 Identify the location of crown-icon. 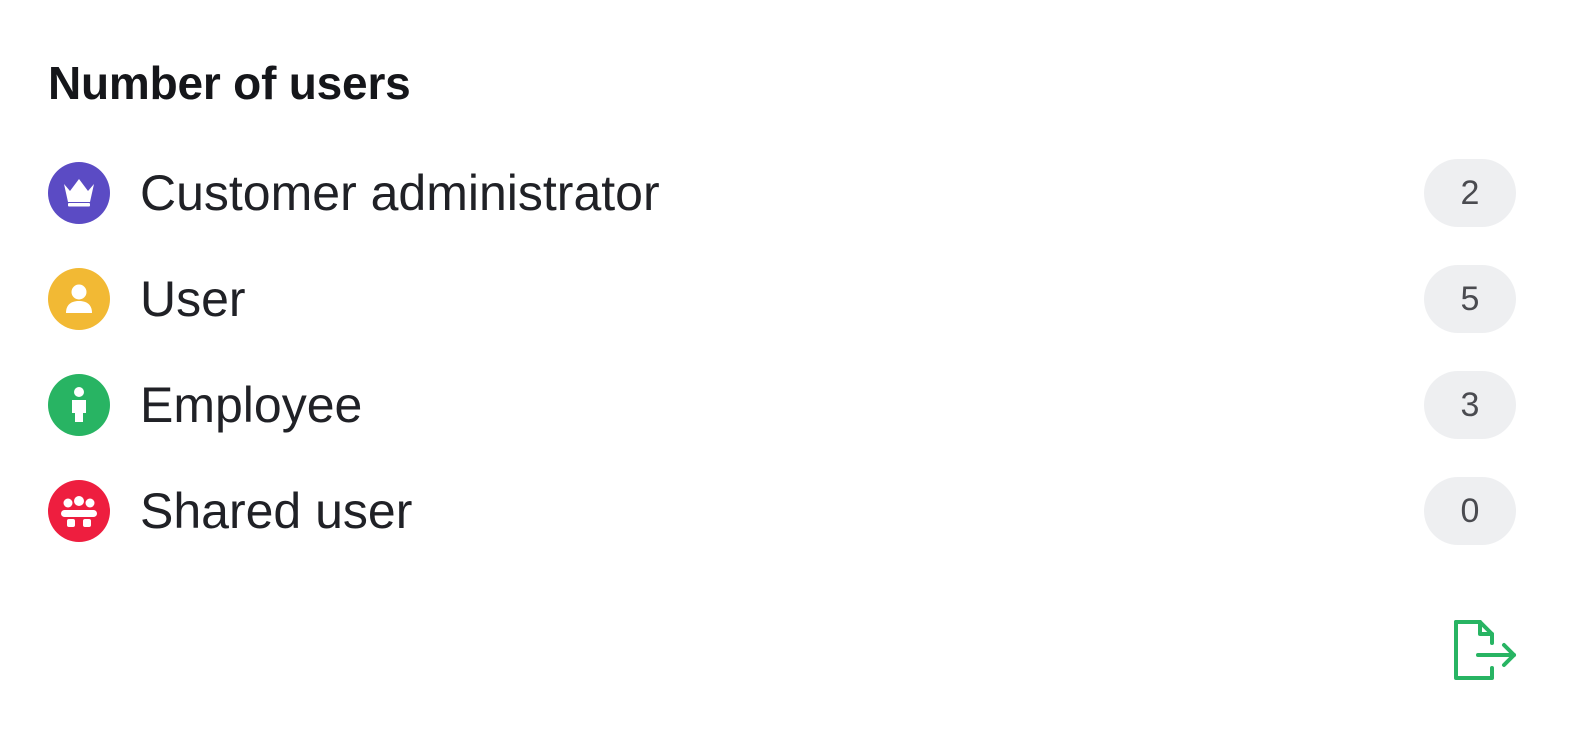
(79, 193).